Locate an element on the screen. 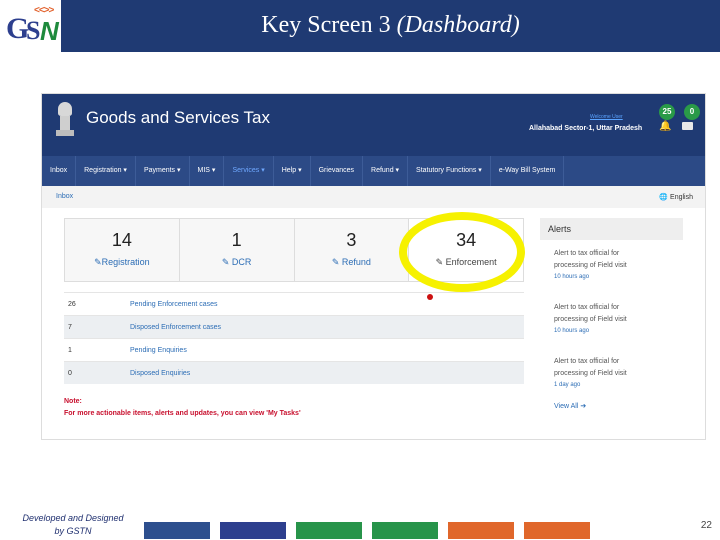  nav-item: Grievances is located at coordinates (337, 171).